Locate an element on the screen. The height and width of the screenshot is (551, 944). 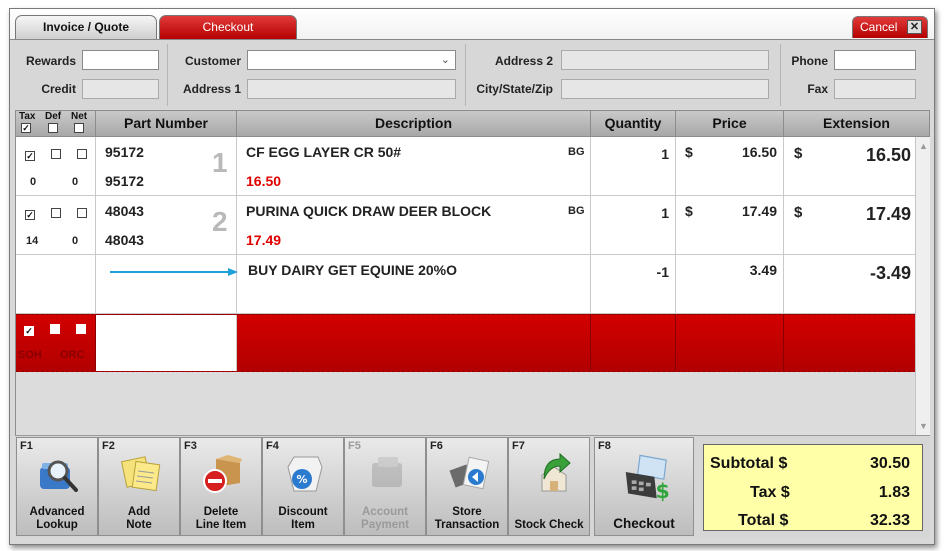
price-currency: $ is located at coordinates (689, 152).